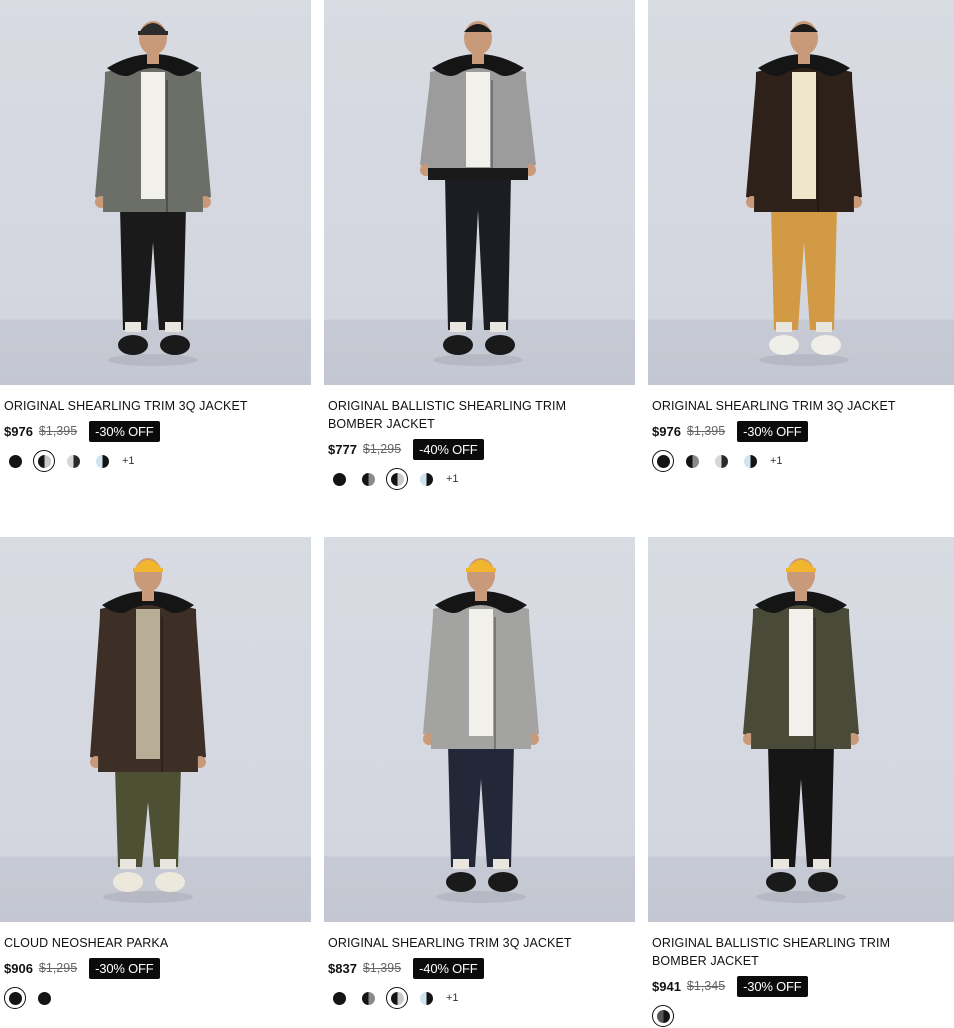  I want to click on hair, so click(478, 28).